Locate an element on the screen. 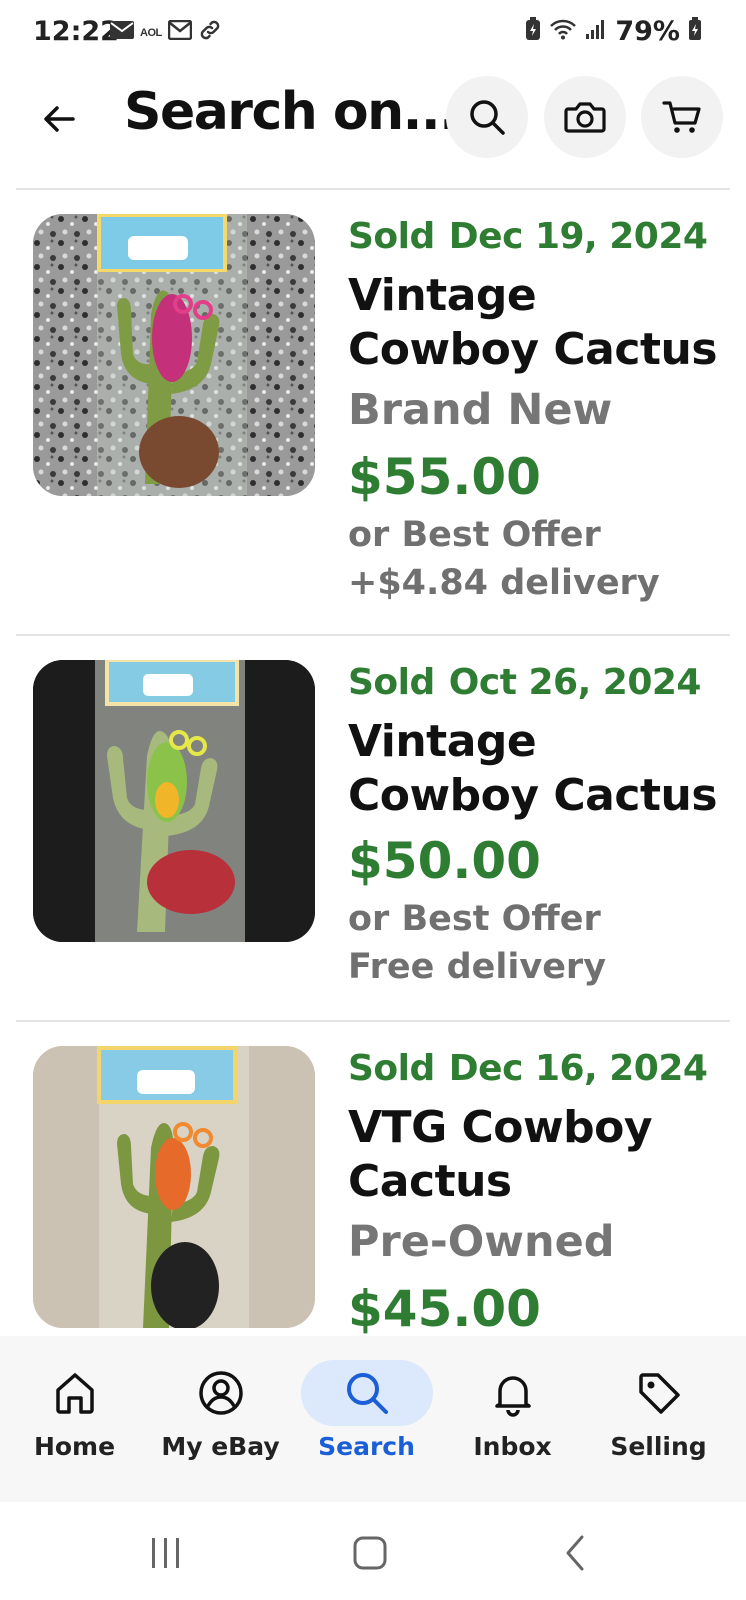  listing-condition: Pre-Owned is located at coordinates (481, 1242).